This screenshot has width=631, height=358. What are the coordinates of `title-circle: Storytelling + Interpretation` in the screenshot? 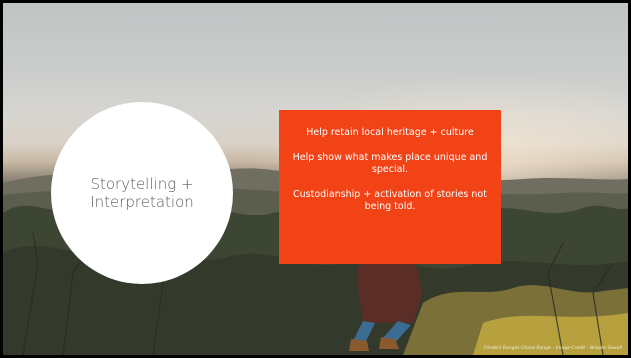 It's located at (142, 193).